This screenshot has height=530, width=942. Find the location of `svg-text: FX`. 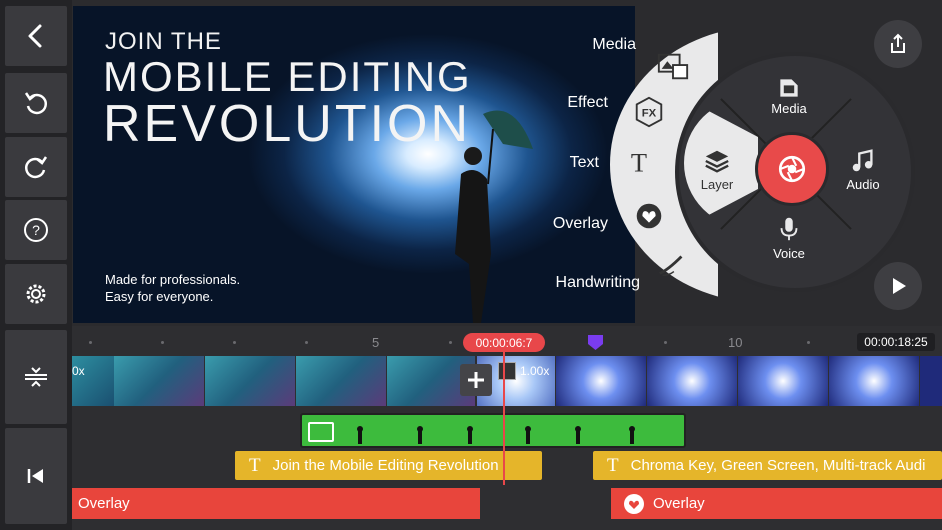

svg-text: FX is located at coordinates (649, 114).